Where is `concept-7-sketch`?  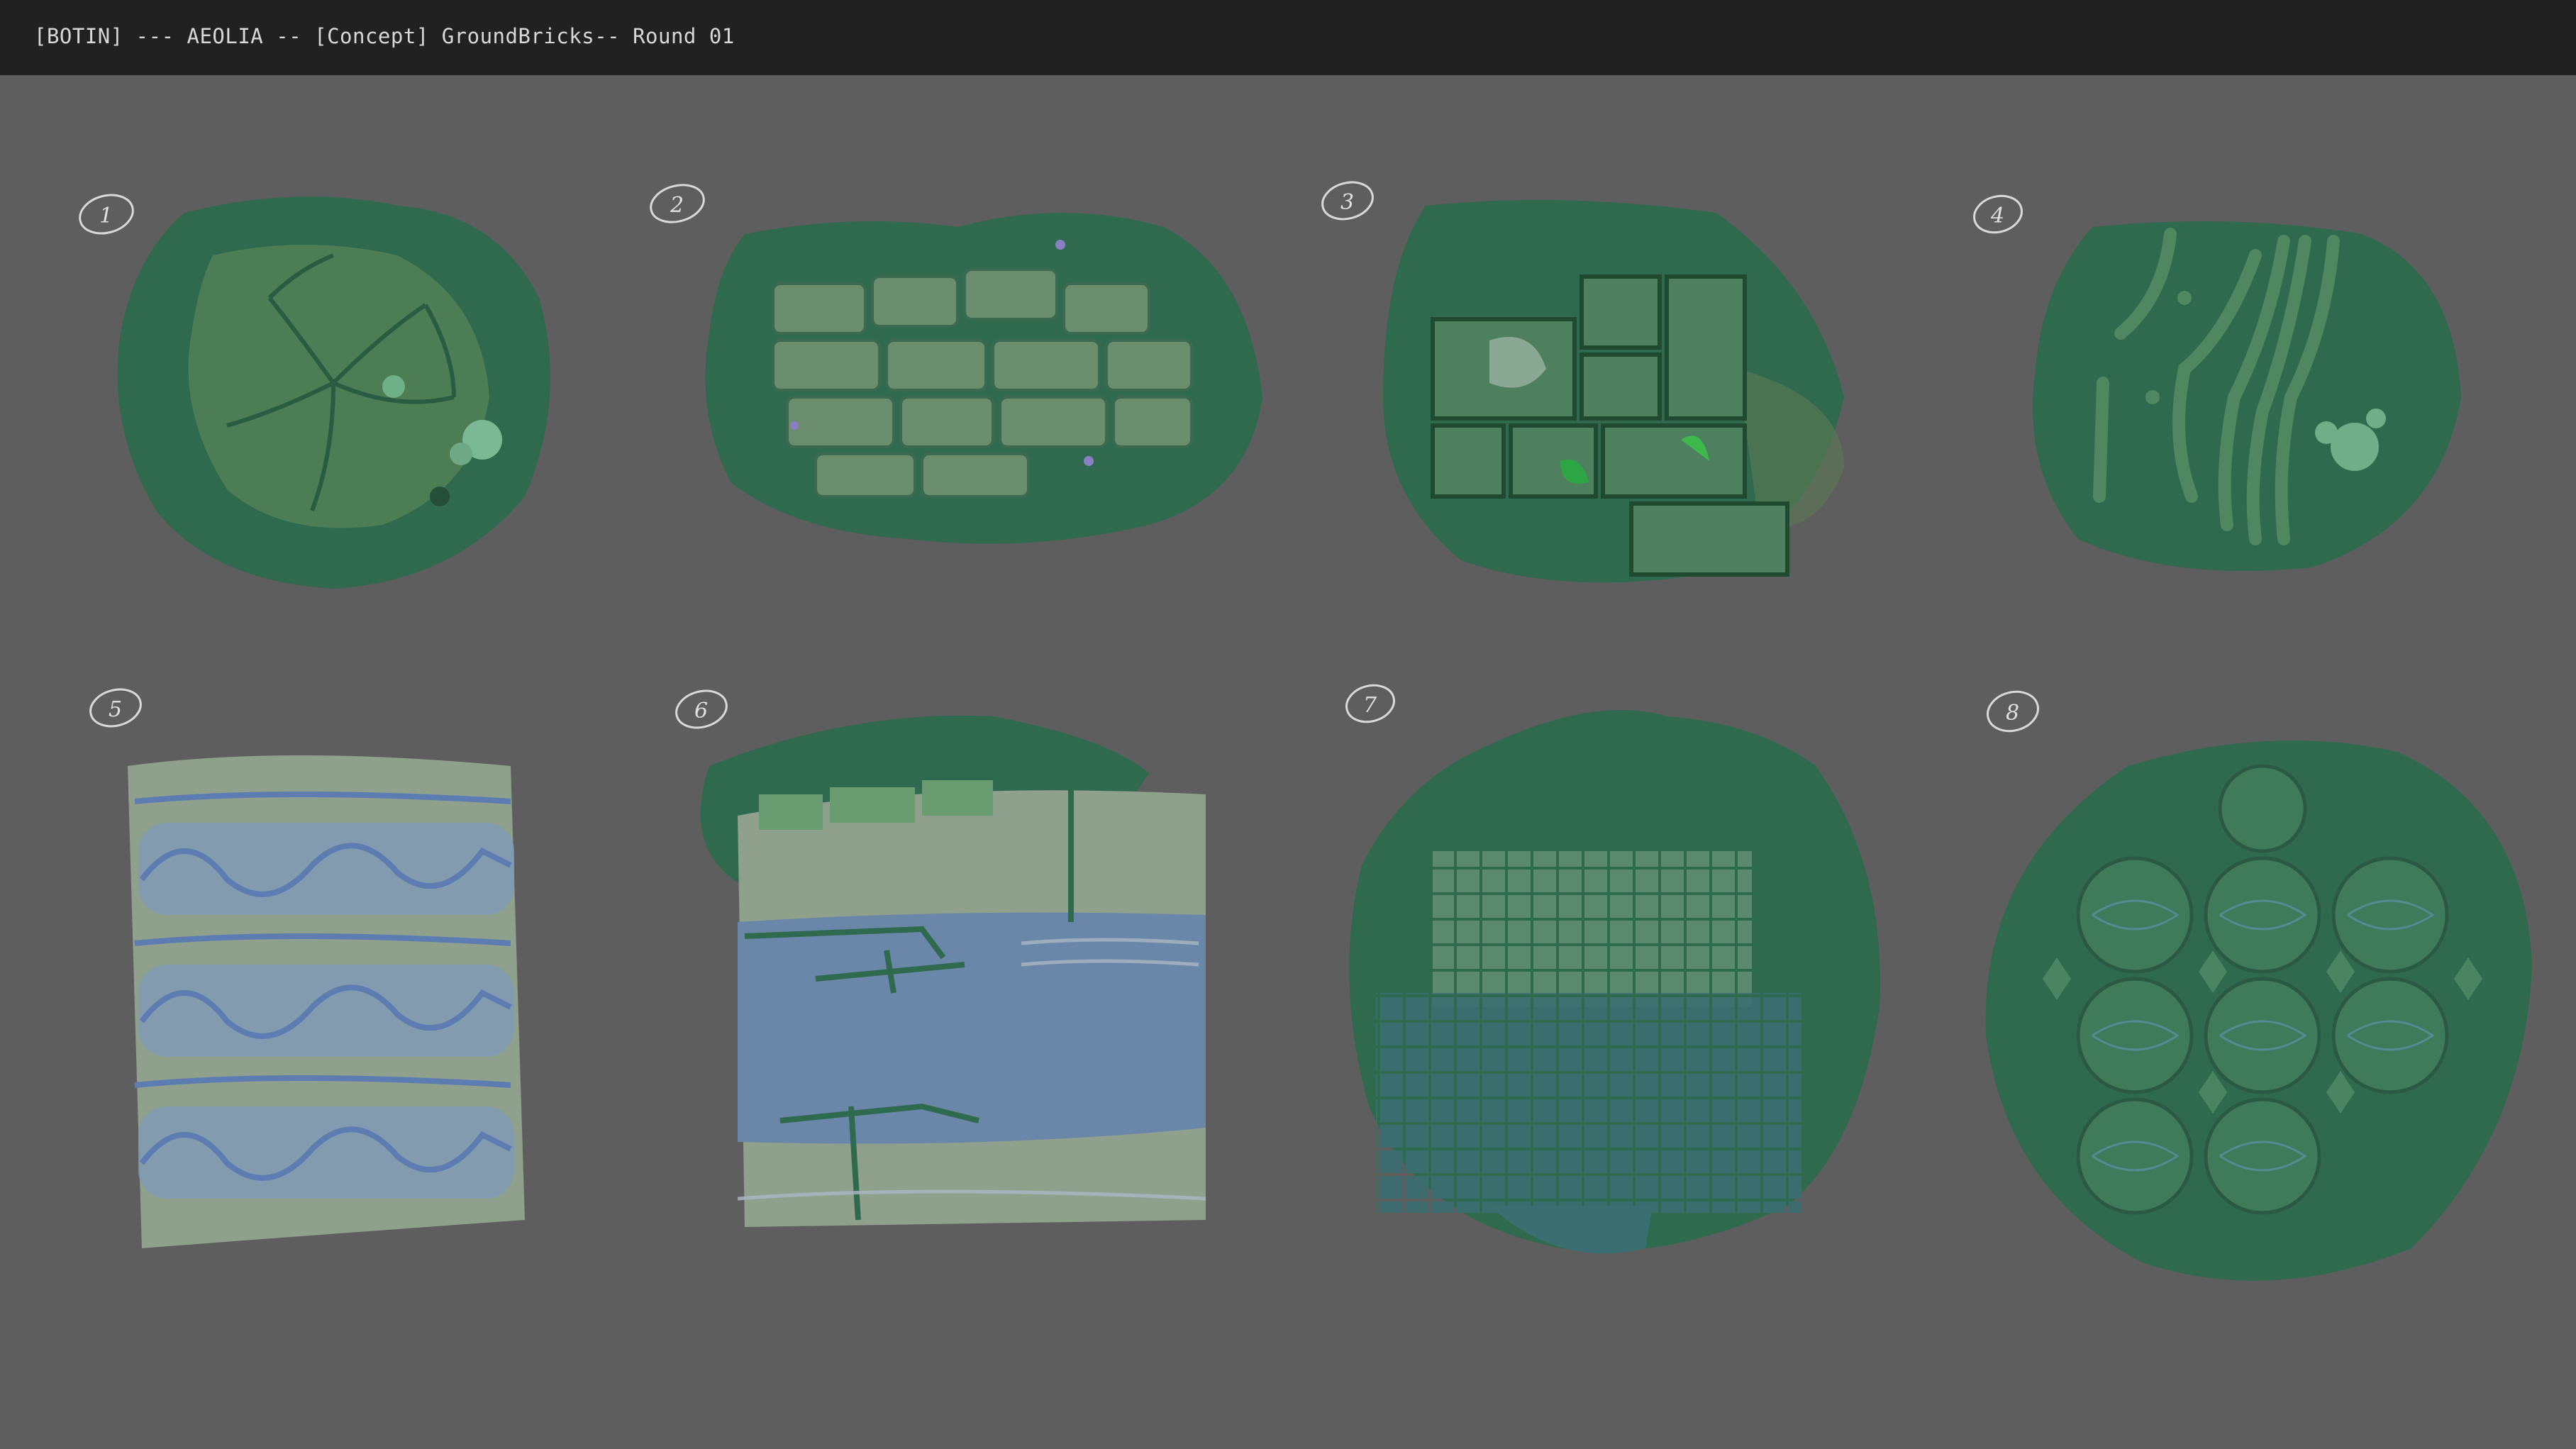
concept-7-sketch is located at coordinates (1615, 982).